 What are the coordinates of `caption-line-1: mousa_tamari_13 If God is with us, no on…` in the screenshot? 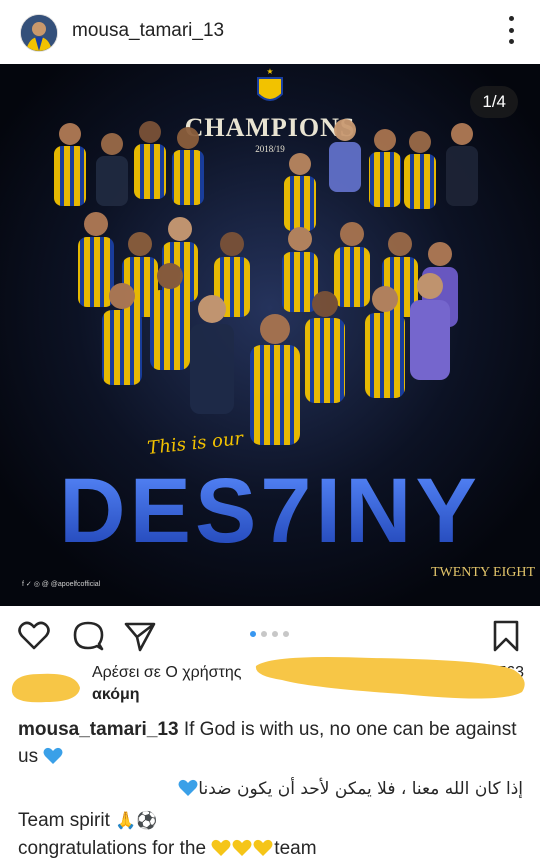 It's located at (270, 743).